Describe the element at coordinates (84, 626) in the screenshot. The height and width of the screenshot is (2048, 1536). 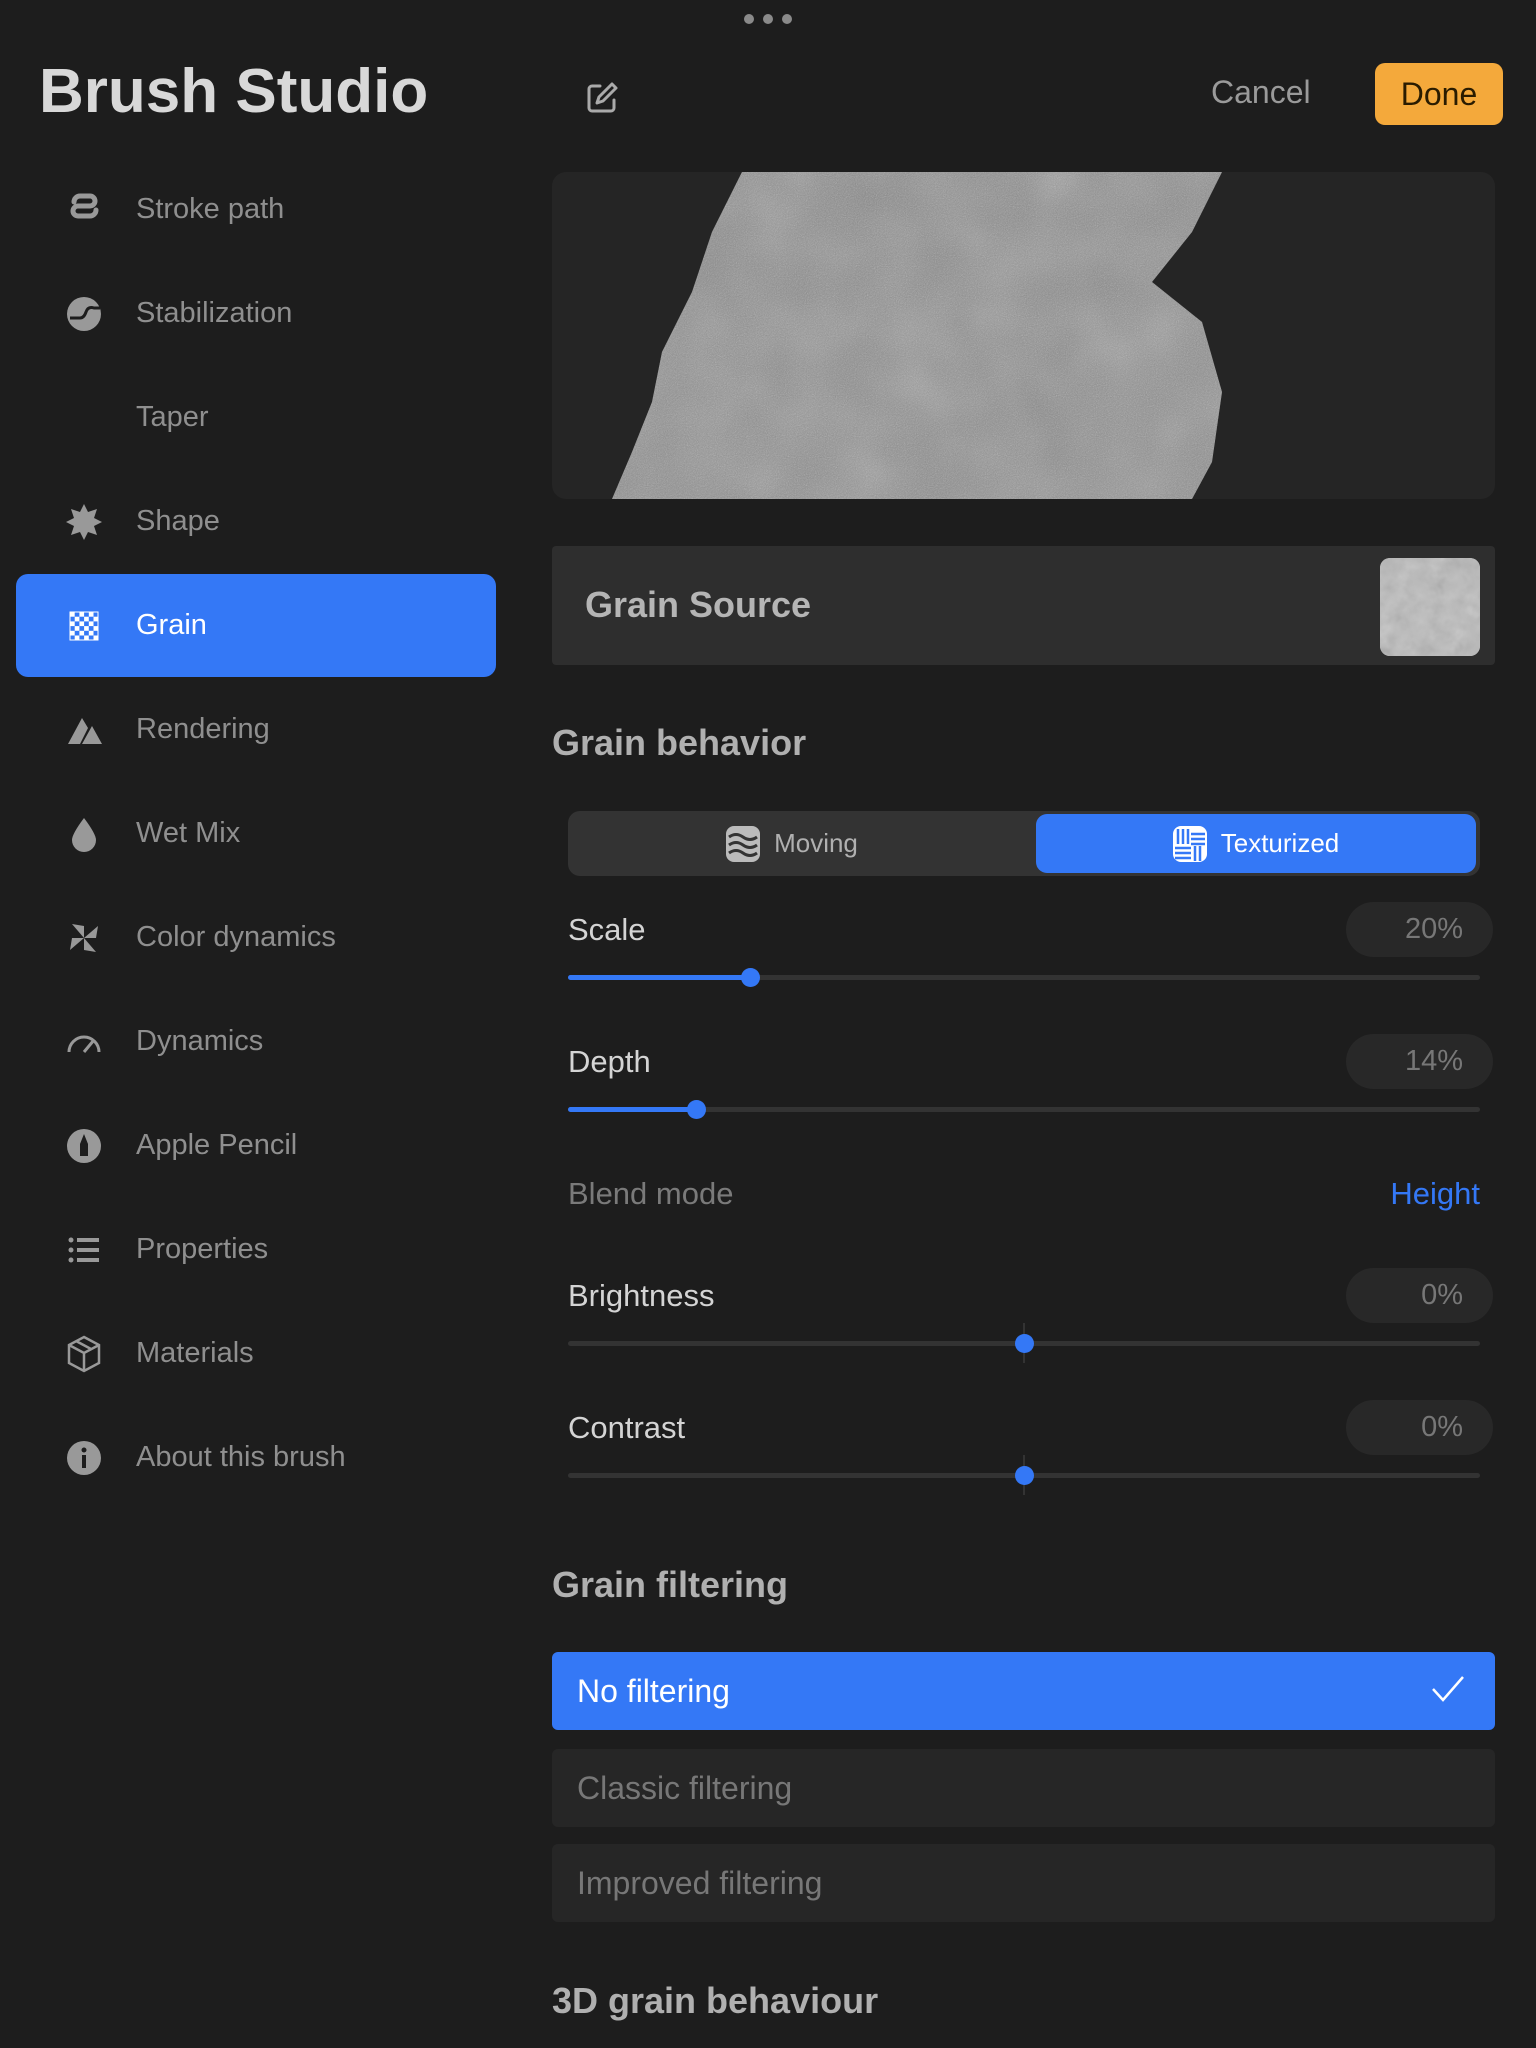
I see `grain-icon` at that location.